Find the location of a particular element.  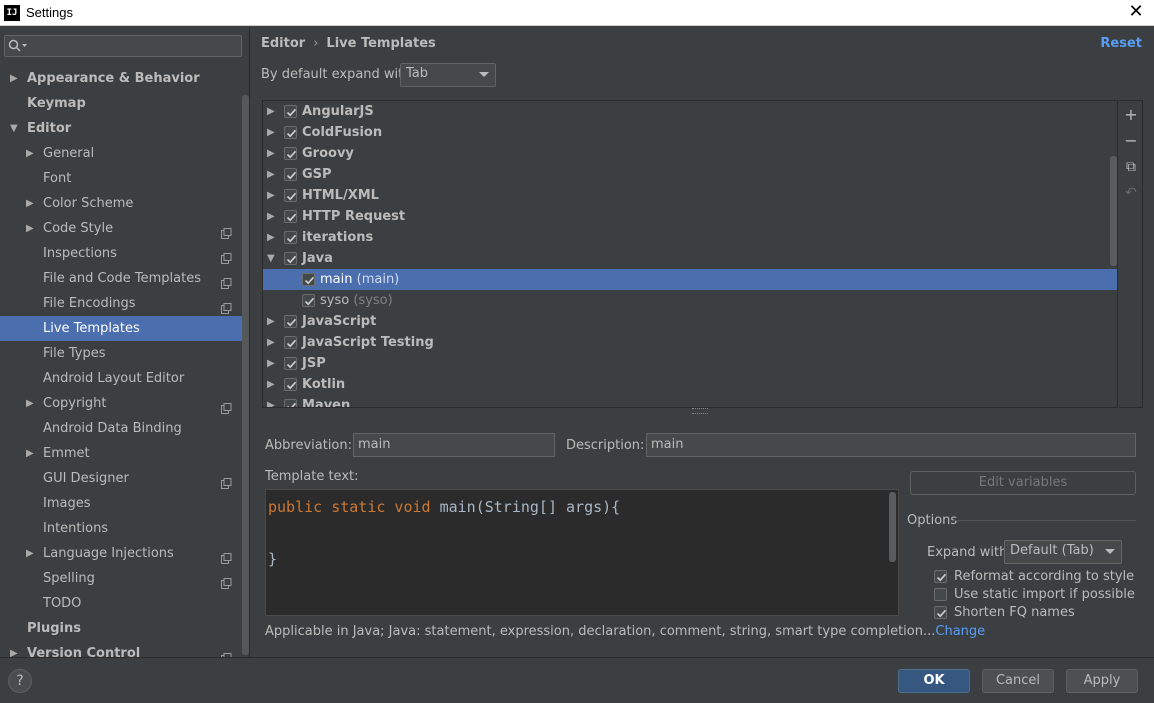

template-group-row: ▶ HTML/XML is located at coordinates (690, 195).